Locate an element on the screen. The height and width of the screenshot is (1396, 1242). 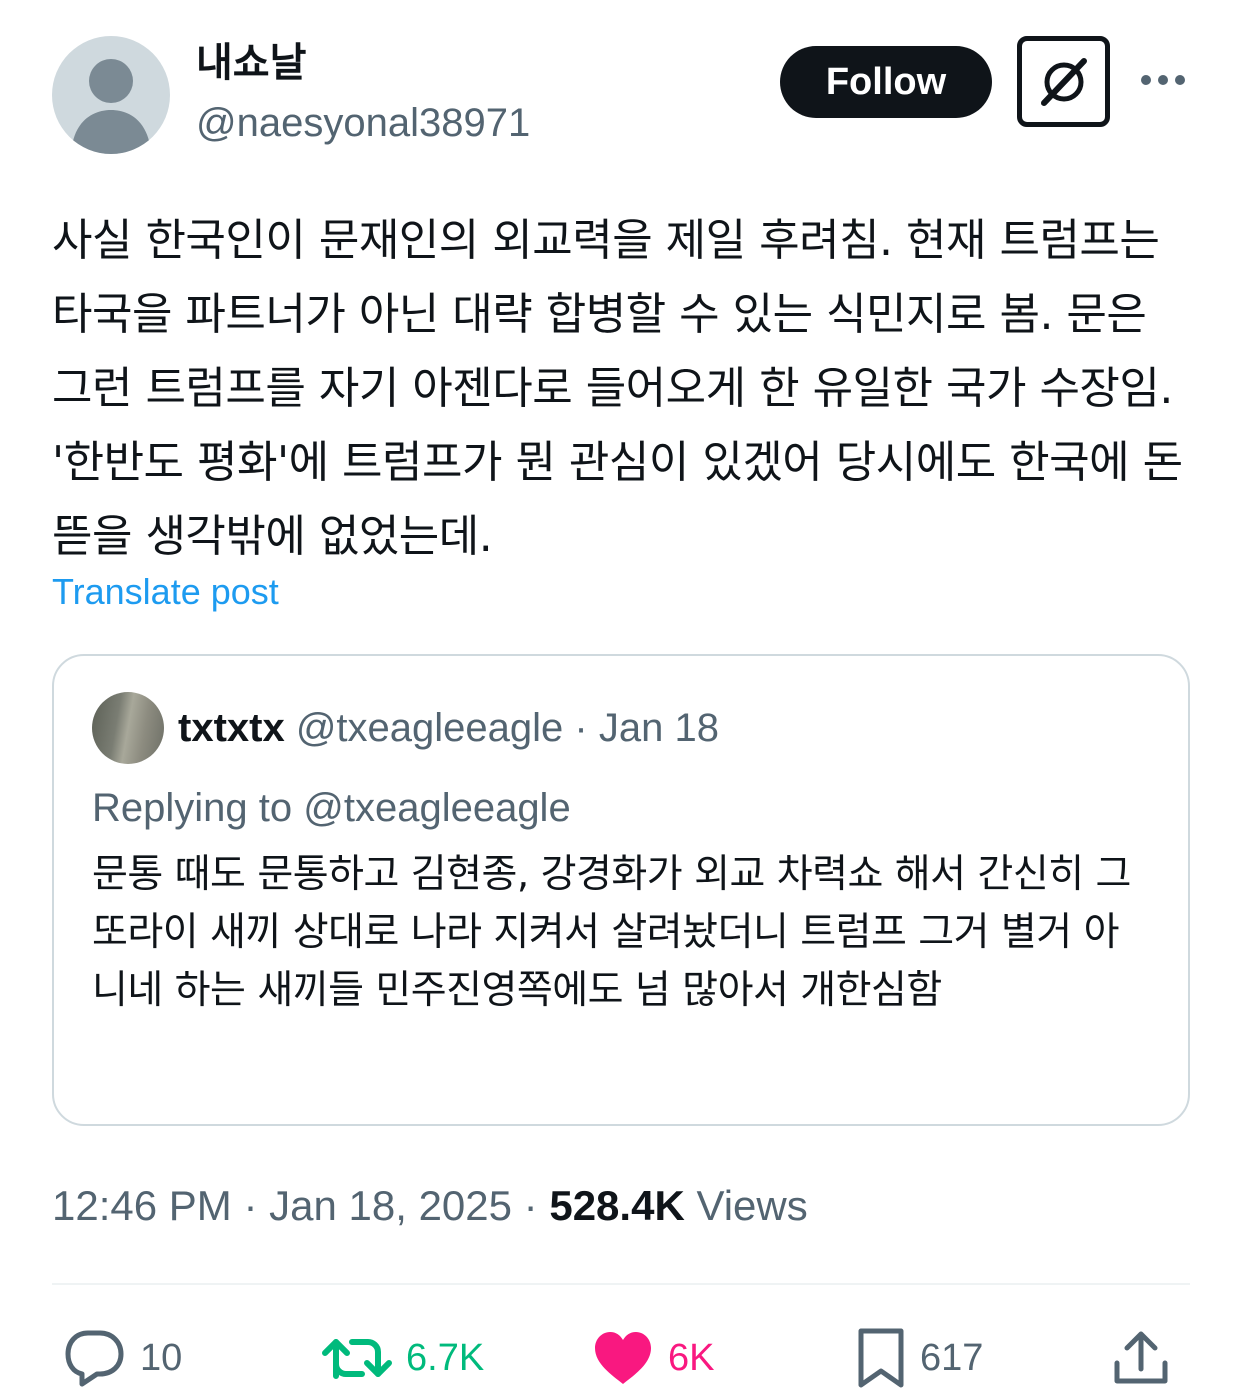
quoted-post-header: txtxtx @txeagleeagle · Jan 18 is located at coordinates (448, 728).